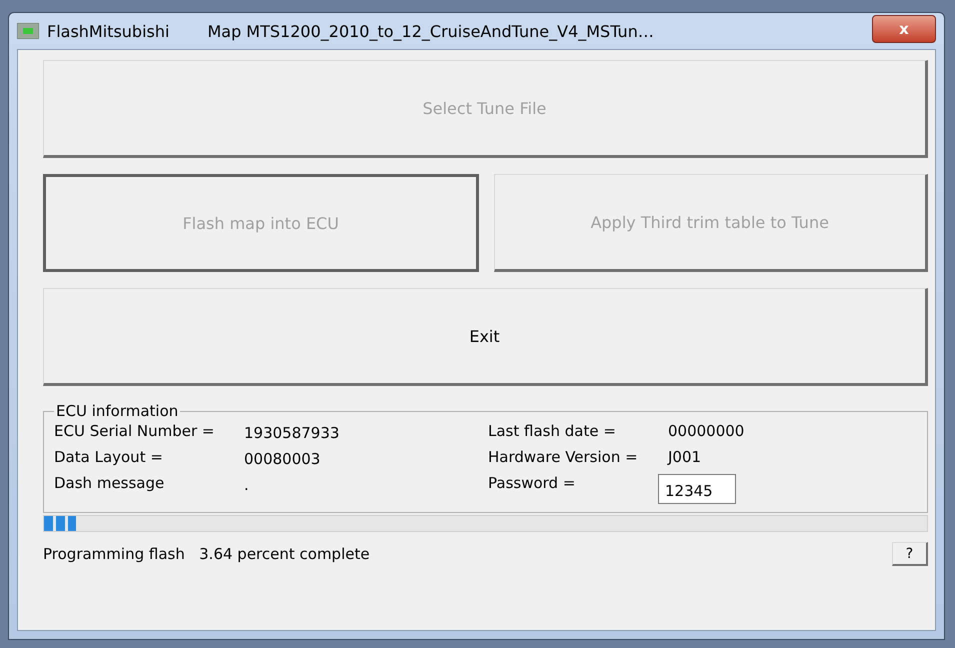 This screenshot has height=648, width=955. What do you see at coordinates (247, 485) in the screenshot?
I see `info-value: .` at bounding box center [247, 485].